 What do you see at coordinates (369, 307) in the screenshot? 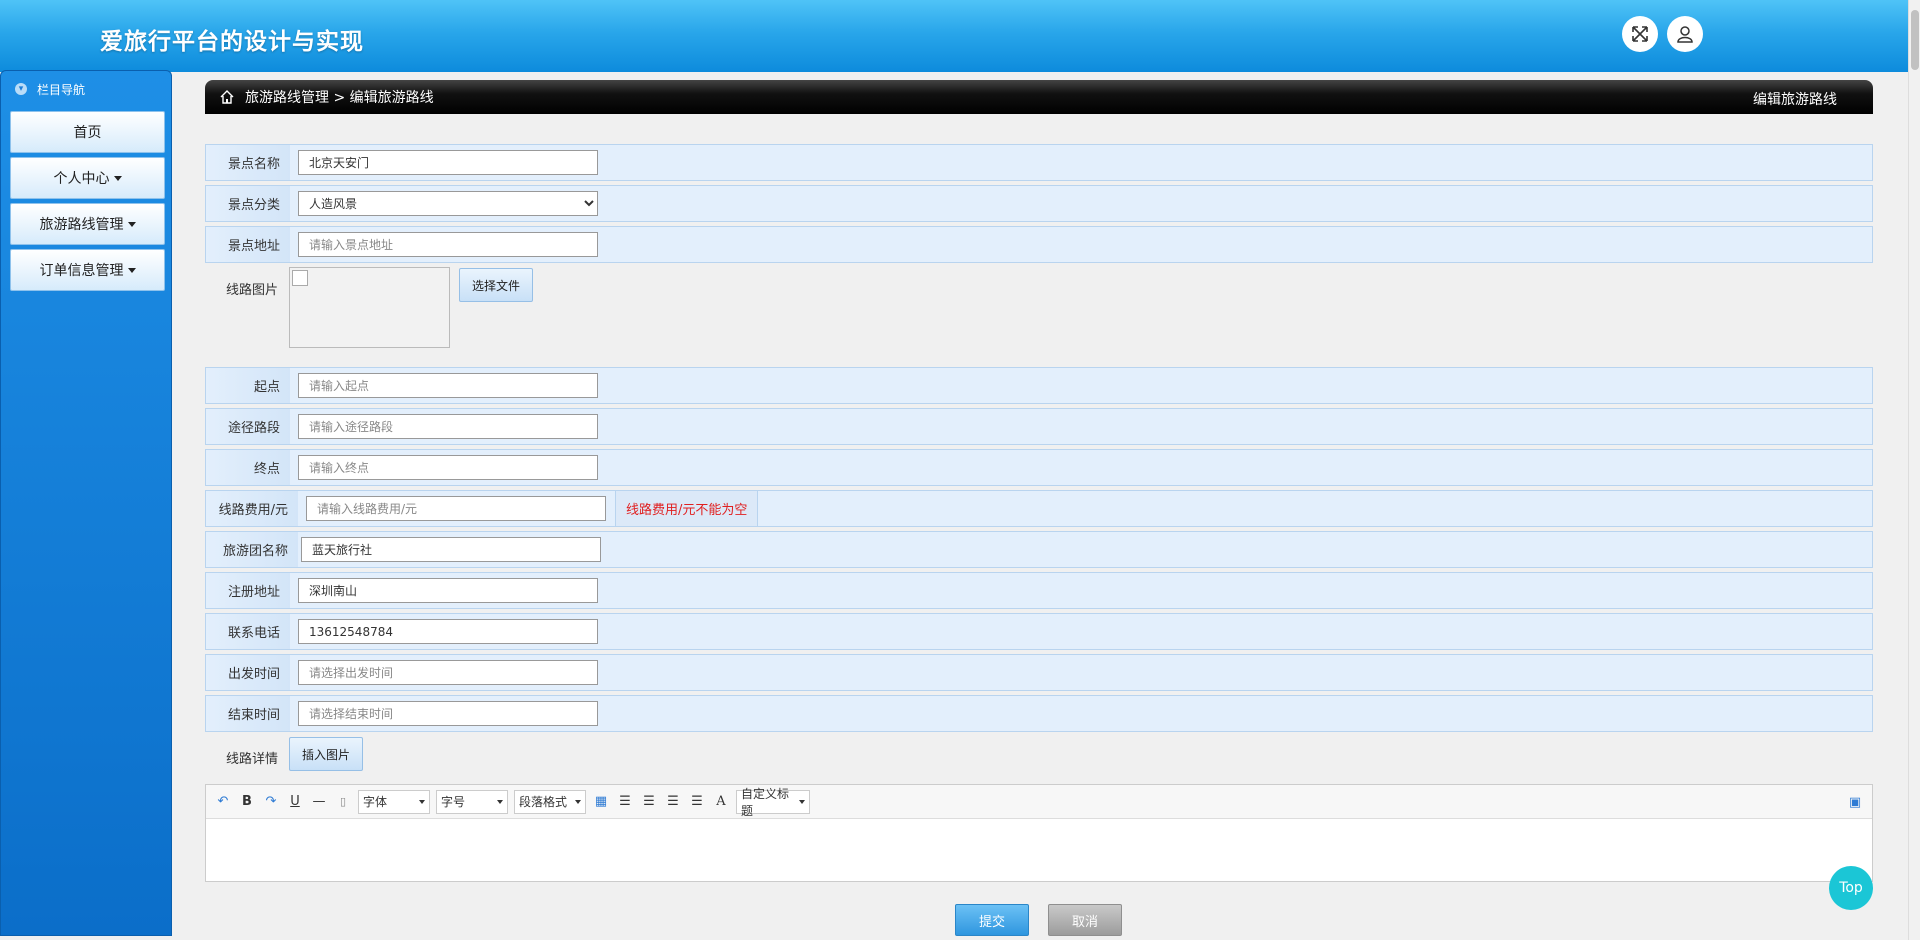
I see `route-image-preview` at bounding box center [369, 307].